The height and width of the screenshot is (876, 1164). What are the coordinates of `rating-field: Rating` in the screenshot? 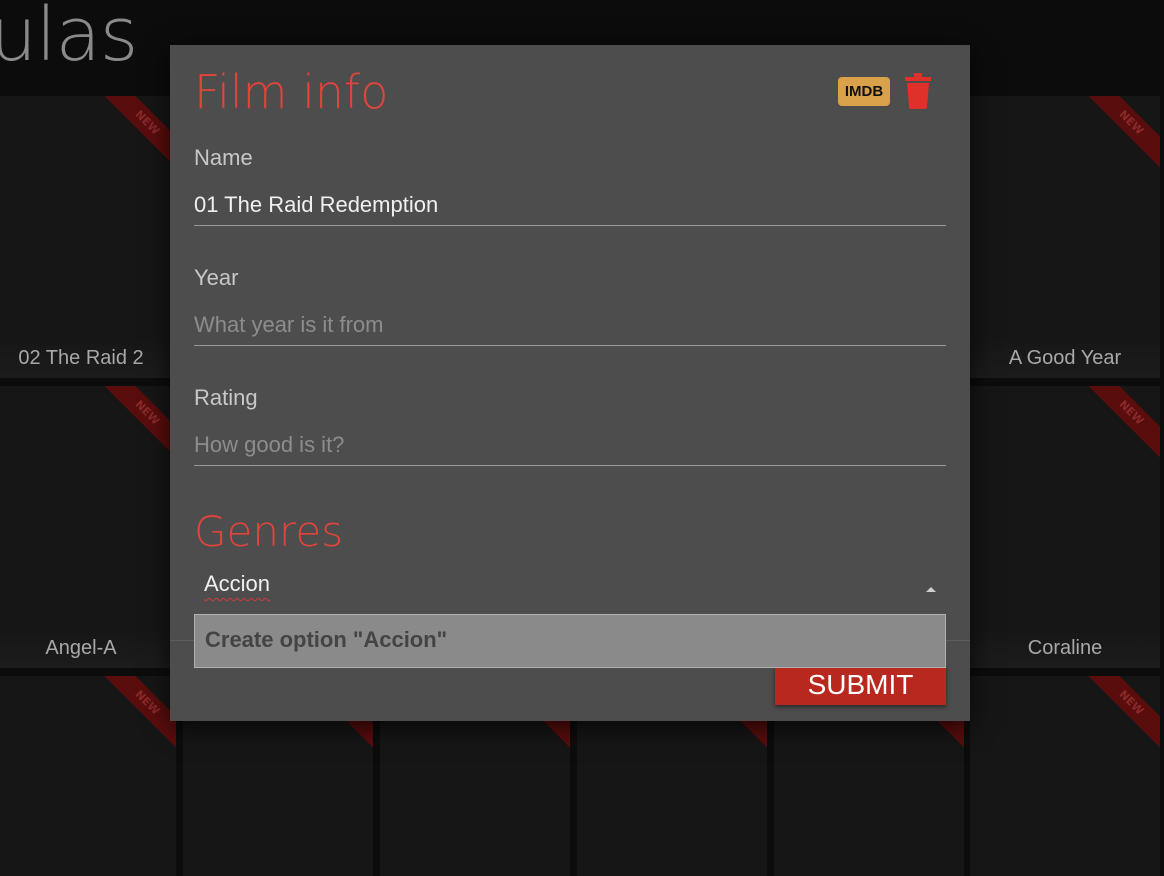 It's located at (570, 425).